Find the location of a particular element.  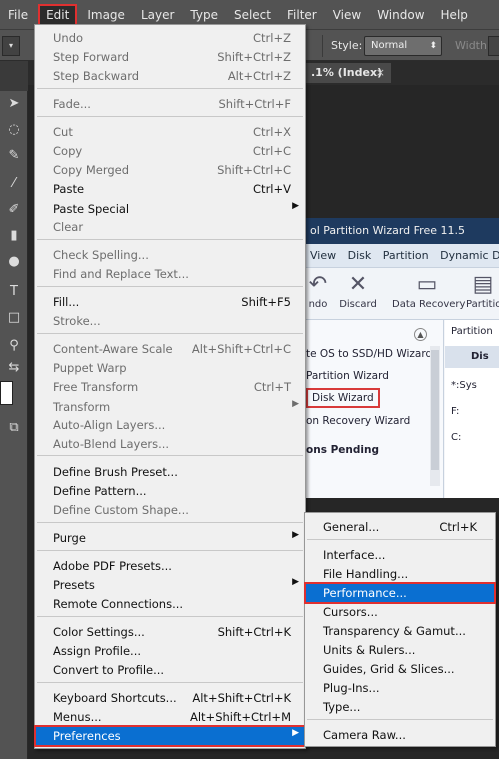

menu-item-label: Purge is located at coordinates (69, 538).